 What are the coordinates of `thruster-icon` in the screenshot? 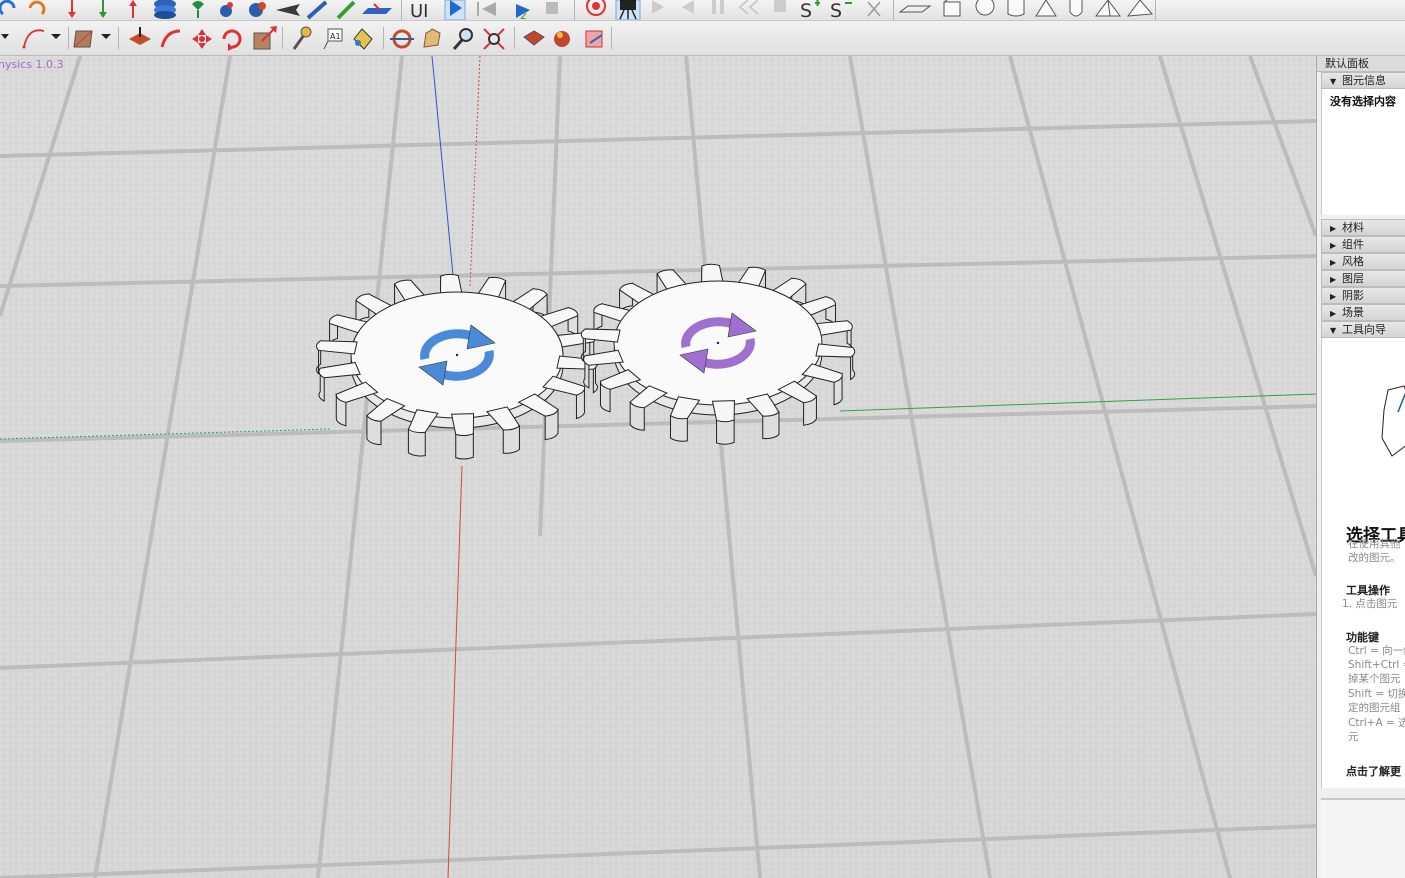 It's located at (288, 10).